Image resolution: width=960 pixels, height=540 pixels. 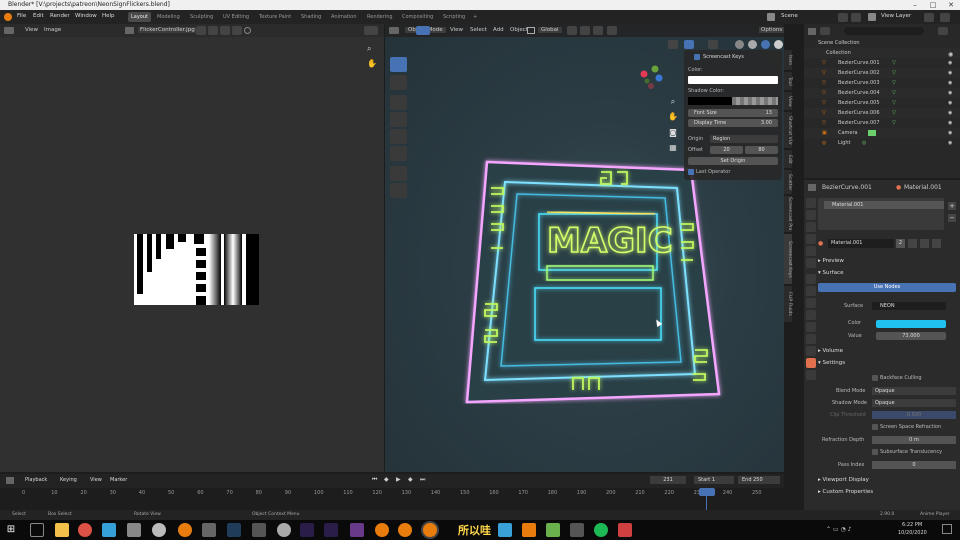 I want to click on outliner-filter-button, so click(x=943, y=31).